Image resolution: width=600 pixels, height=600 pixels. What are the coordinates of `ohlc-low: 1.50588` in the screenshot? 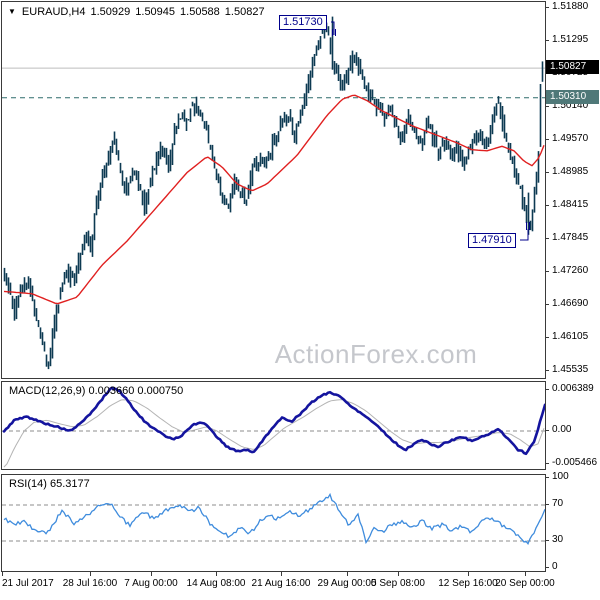 It's located at (200, 12).